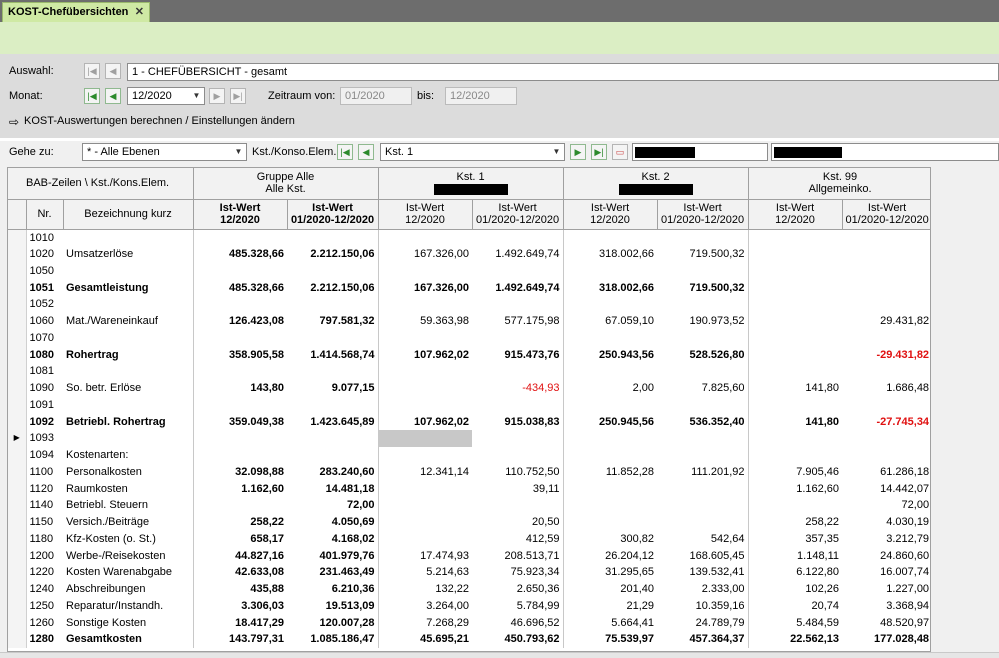 The width and height of the screenshot is (999, 658). I want to click on cell-value: 1.148,11, so click(795, 555).